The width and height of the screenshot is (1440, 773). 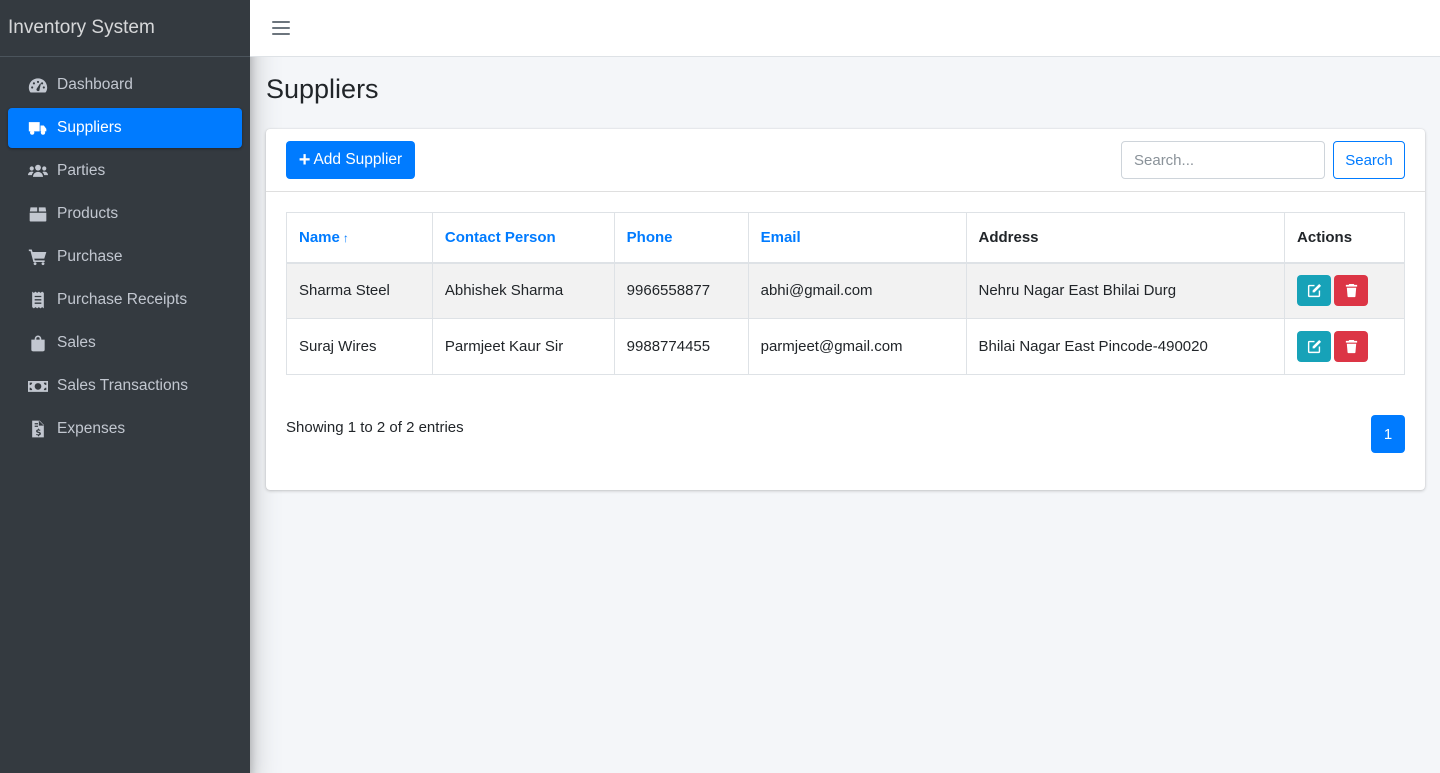 What do you see at coordinates (359, 238) in the screenshot?
I see `column-header-name: Name ↑` at bounding box center [359, 238].